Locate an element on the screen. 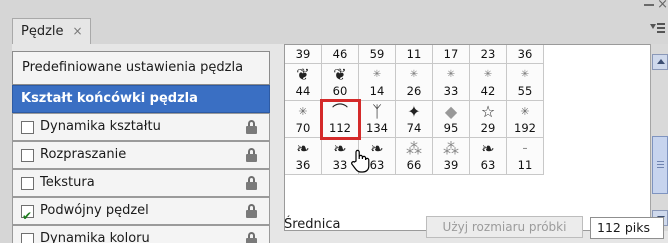  brush-size: 33 is located at coordinates (451, 91).